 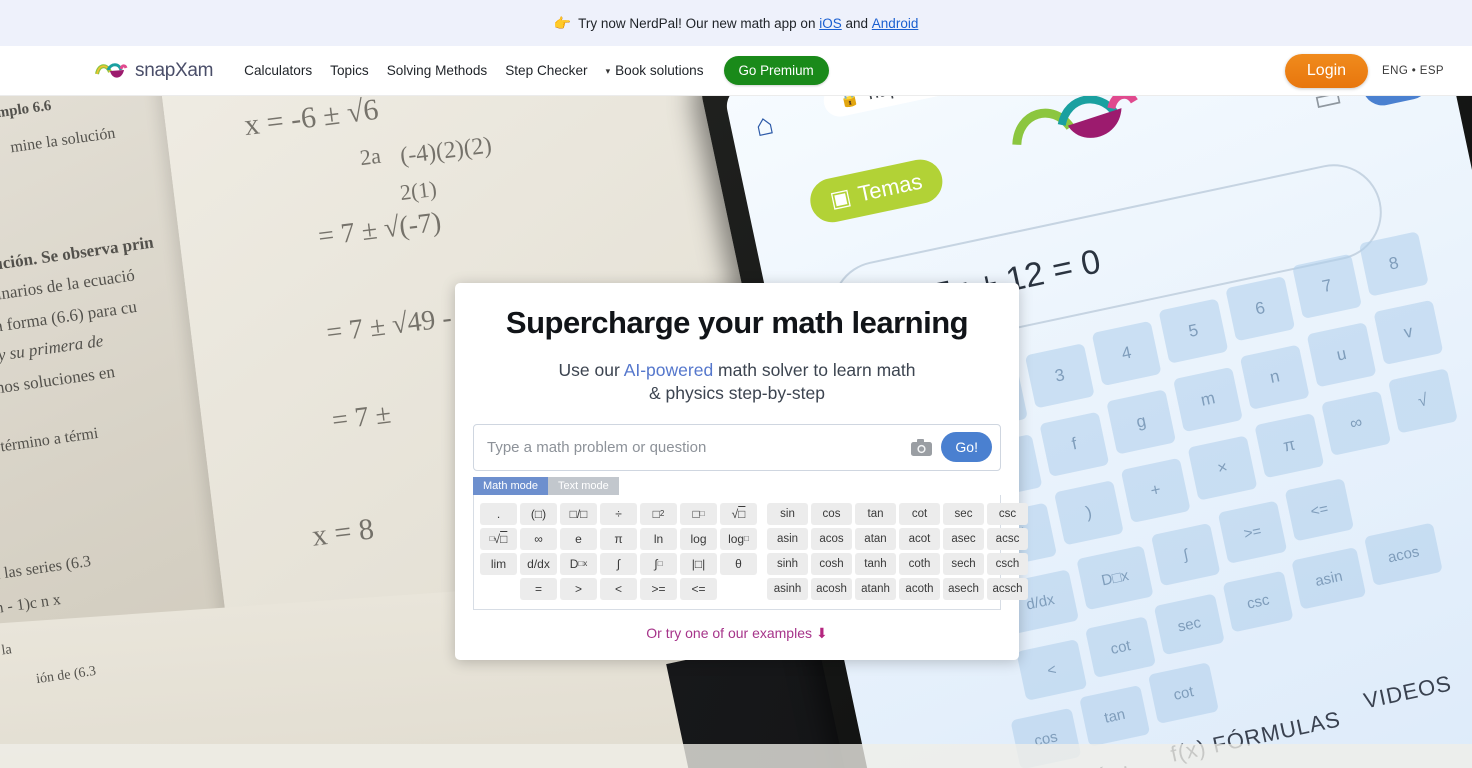 What do you see at coordinates (963, 563) in the screenshot?
I see `key-sech: sech` at bounding box center [963, 563].